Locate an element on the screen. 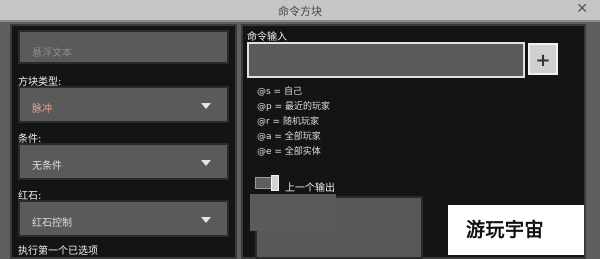  watermark-logo: 游玩宇宙 is located at coordinates (516, 230).